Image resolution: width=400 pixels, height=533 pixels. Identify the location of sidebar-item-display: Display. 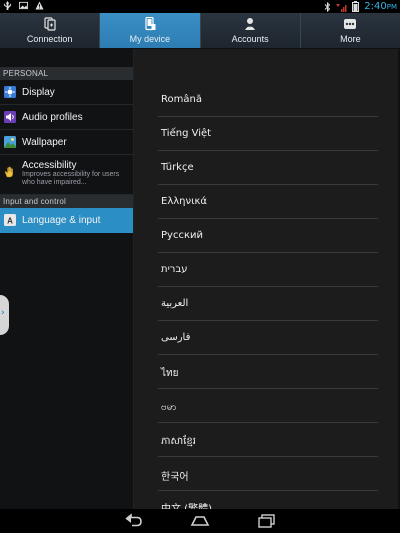
(66, 92).